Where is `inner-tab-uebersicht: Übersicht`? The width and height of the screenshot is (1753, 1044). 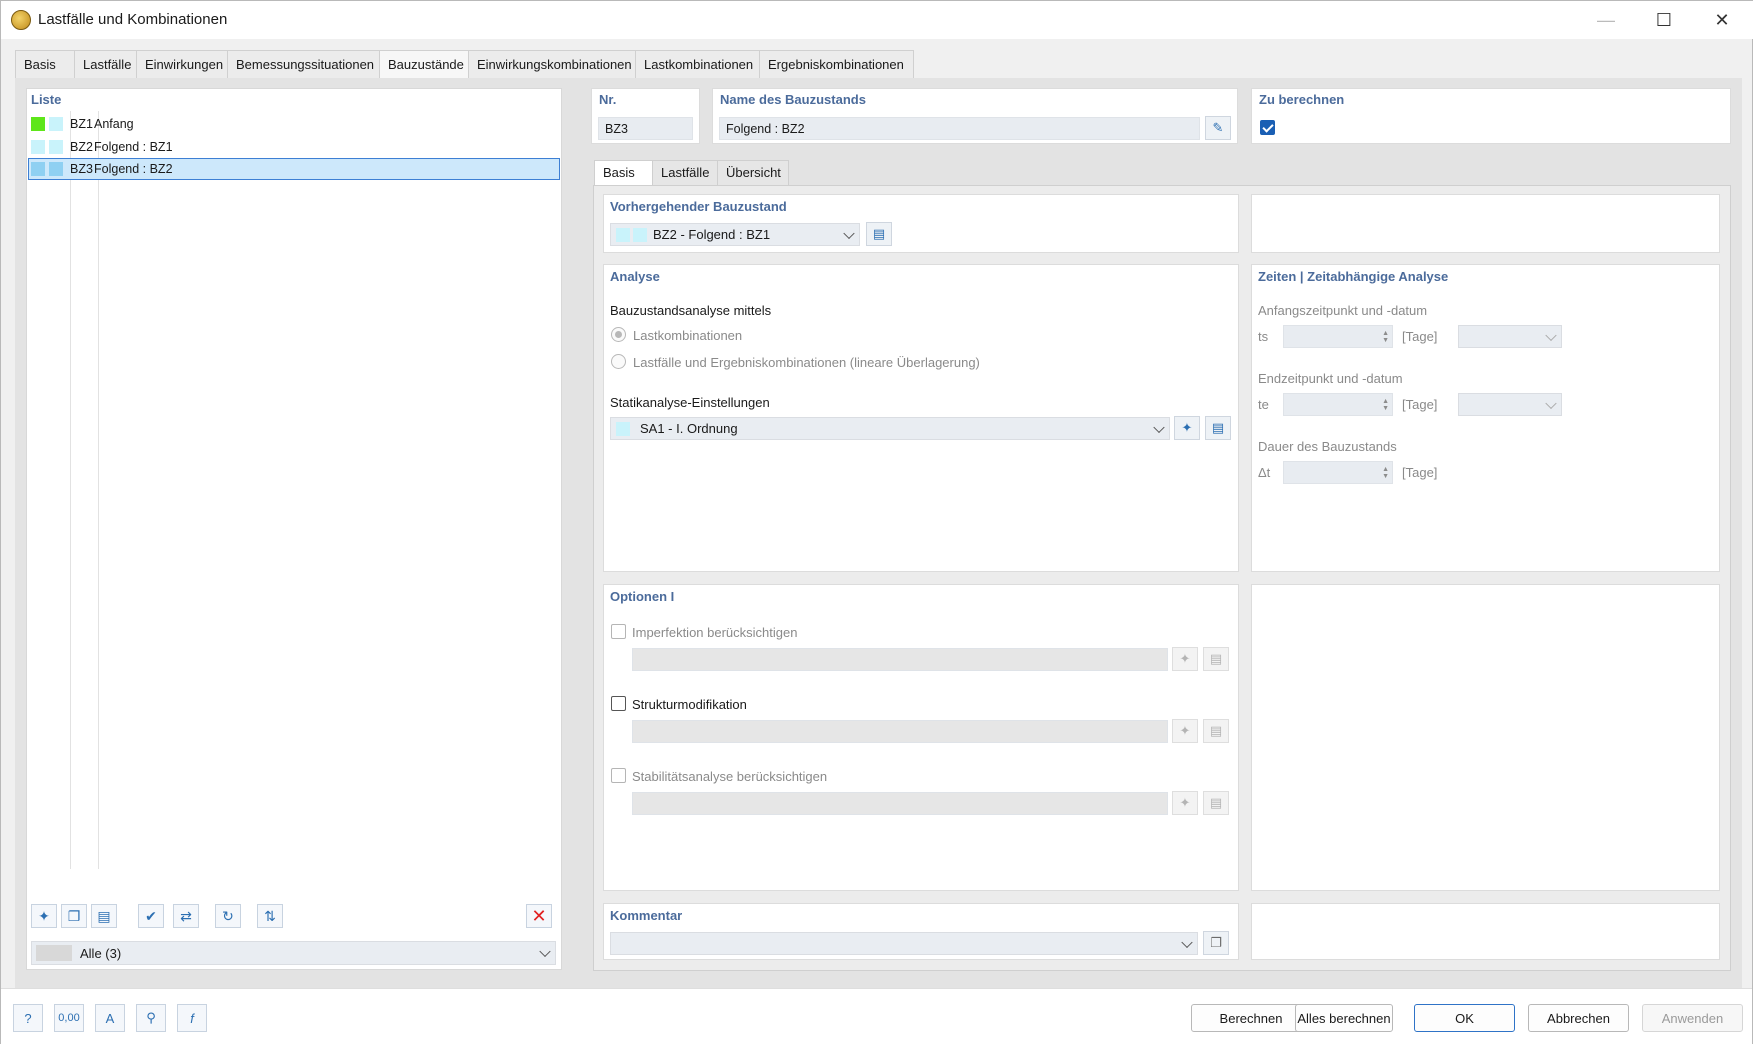
inner-tab-uebersicht: Übersicht is located at coordinates (753, 172).